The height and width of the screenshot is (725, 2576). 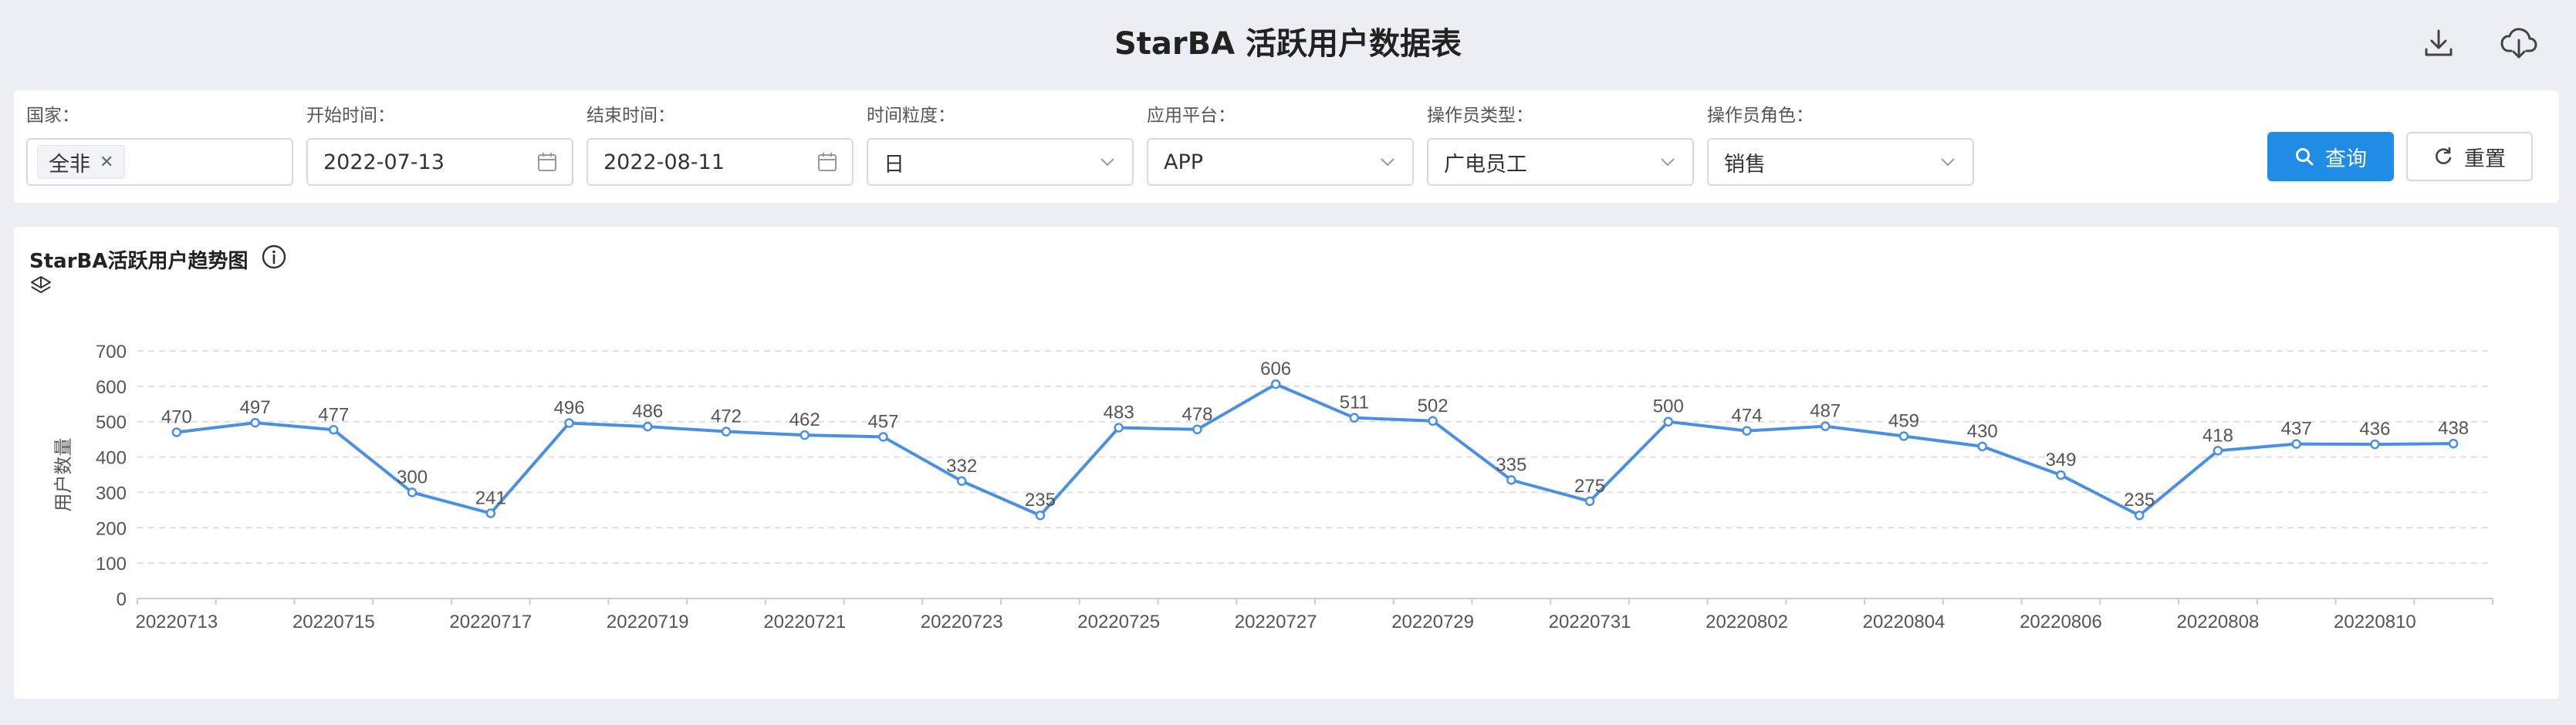 What do you see at coordinates (491, 622) in the screenshot?
I see `x-tick-label: 20220717` at bounding box center [491, 622].